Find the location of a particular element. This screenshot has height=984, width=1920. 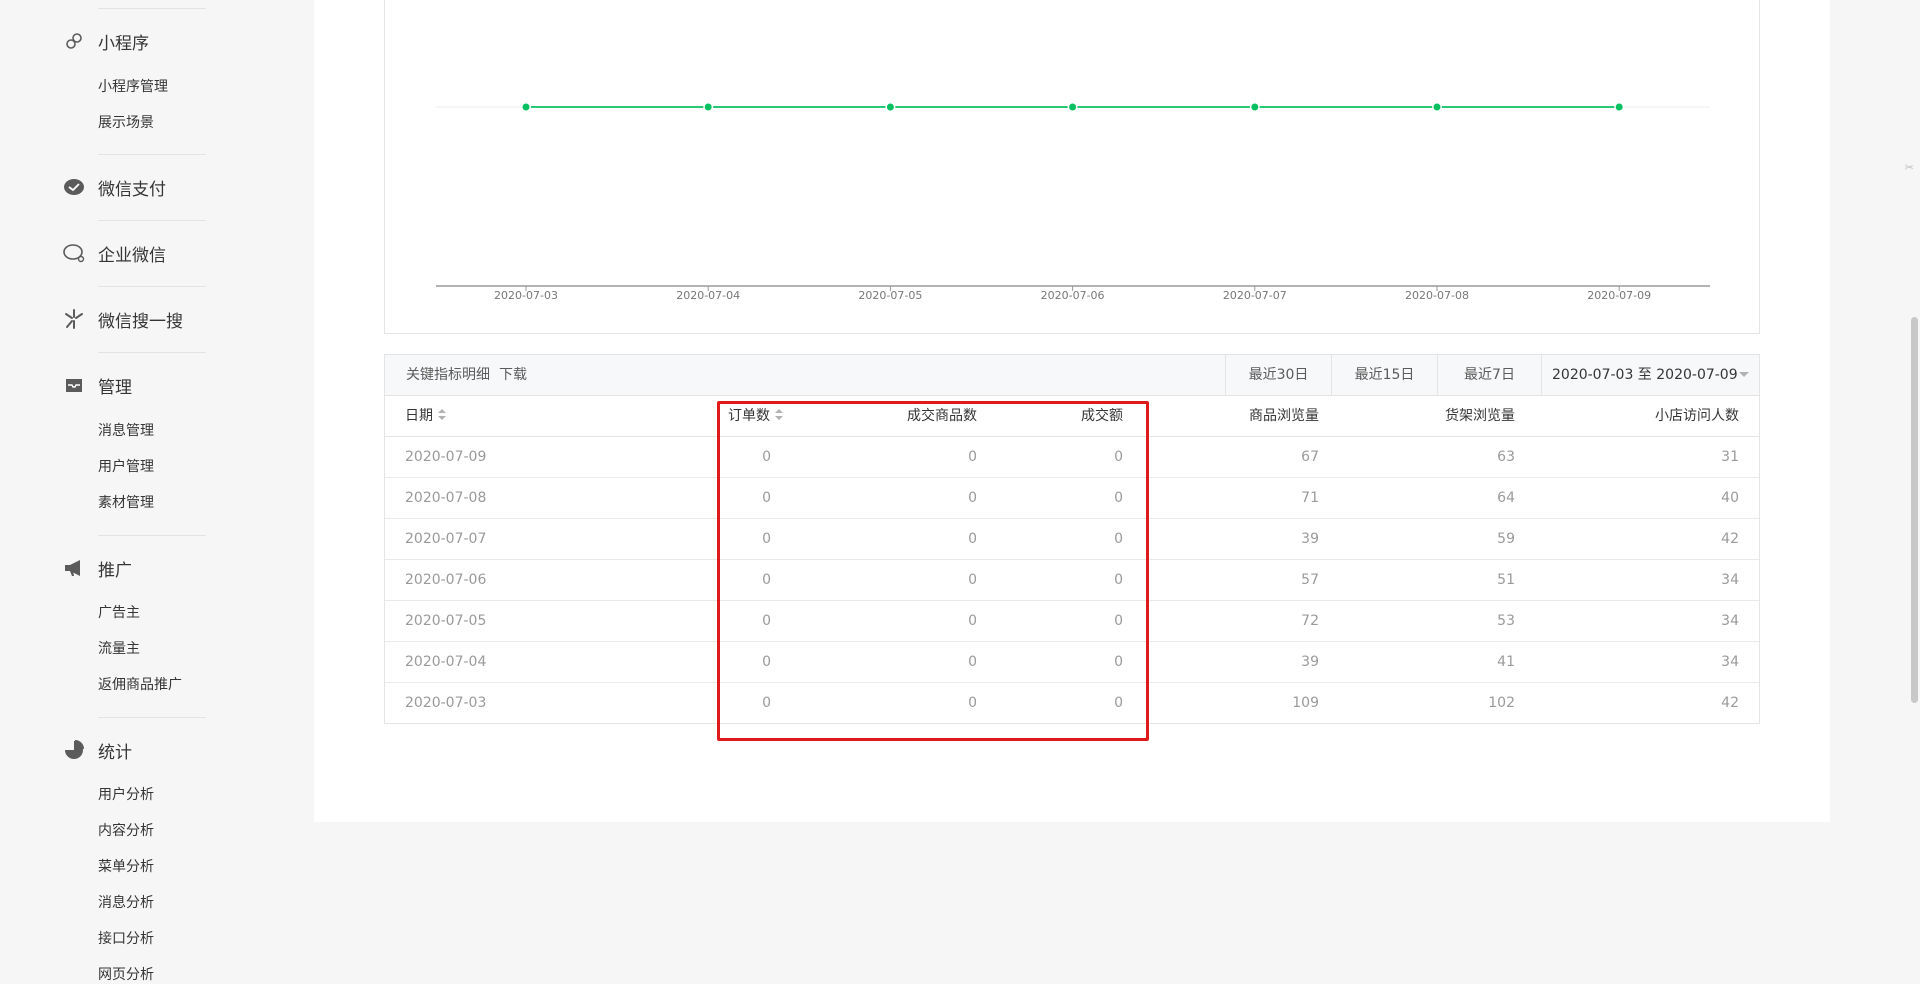

sidebar-item-commission-promo: 返佣商品推广 is located at coordinates (140, 684).